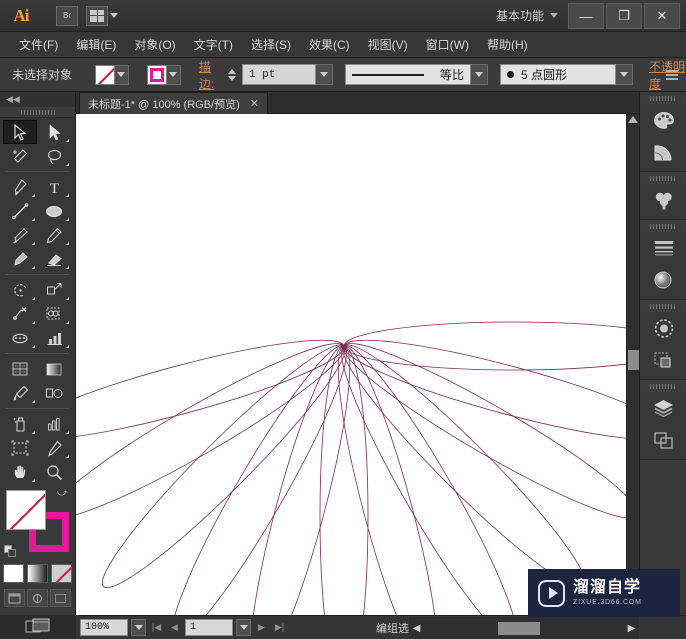 The image size is (686, 639). I want to click on eraser-tool, so click(54, 259).